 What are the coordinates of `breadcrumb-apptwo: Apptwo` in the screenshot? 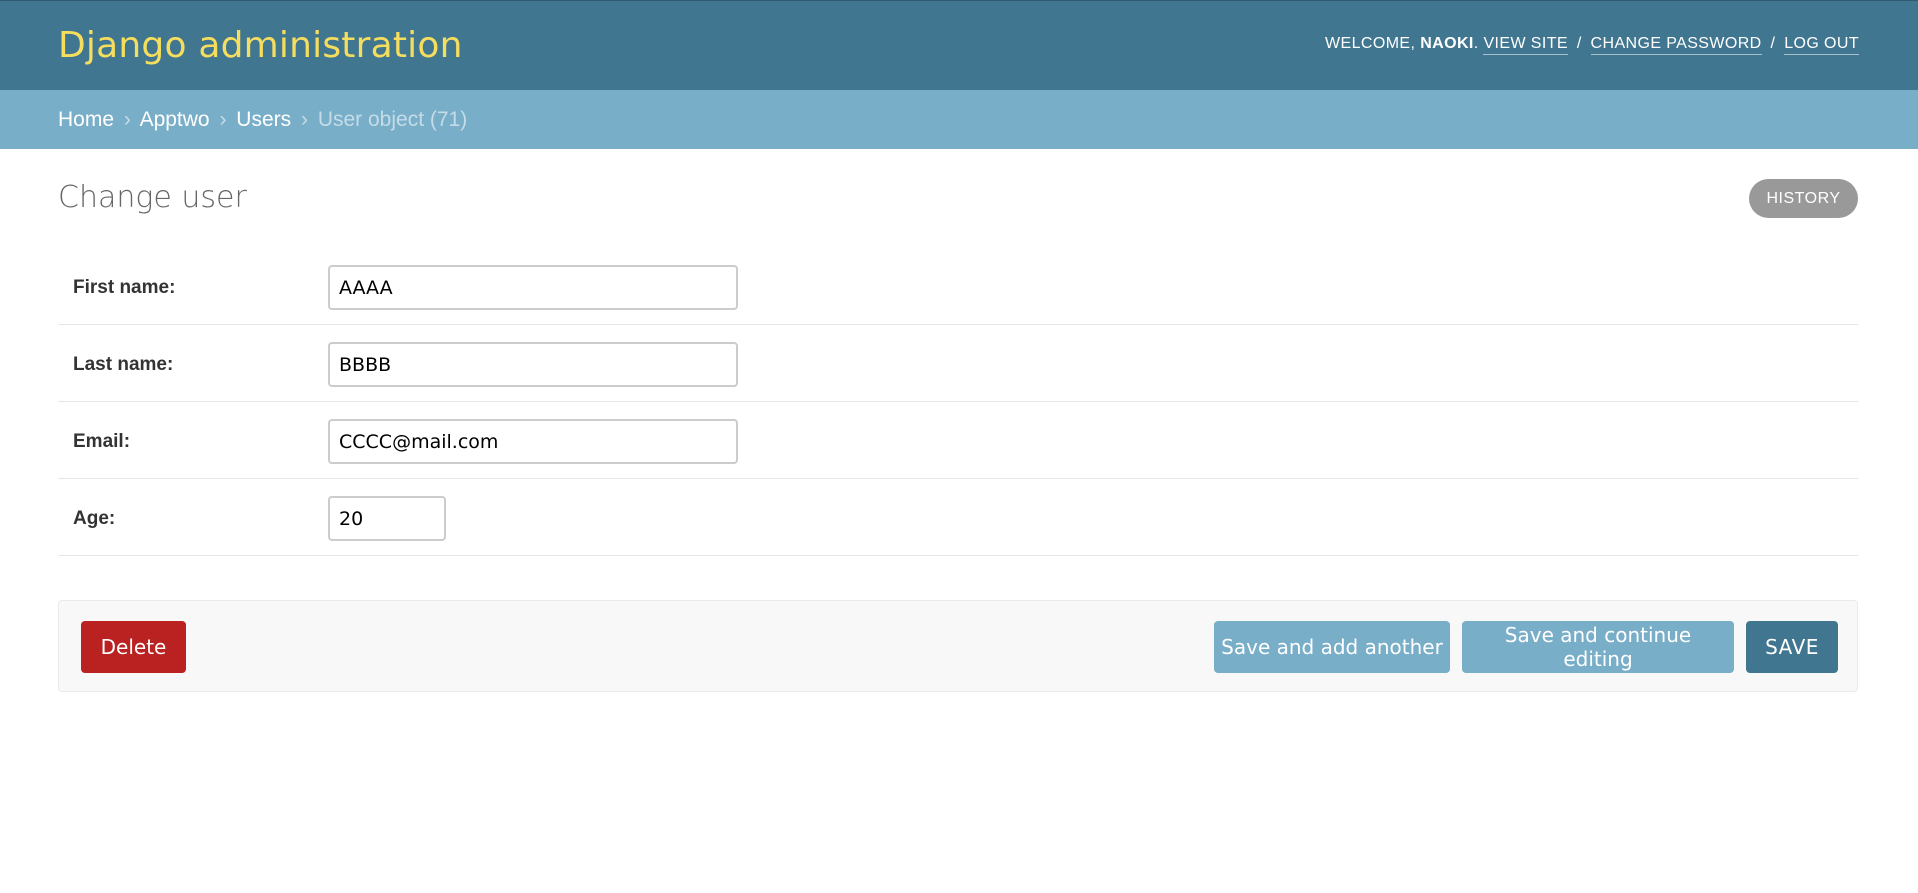 It's located at (175, 119).